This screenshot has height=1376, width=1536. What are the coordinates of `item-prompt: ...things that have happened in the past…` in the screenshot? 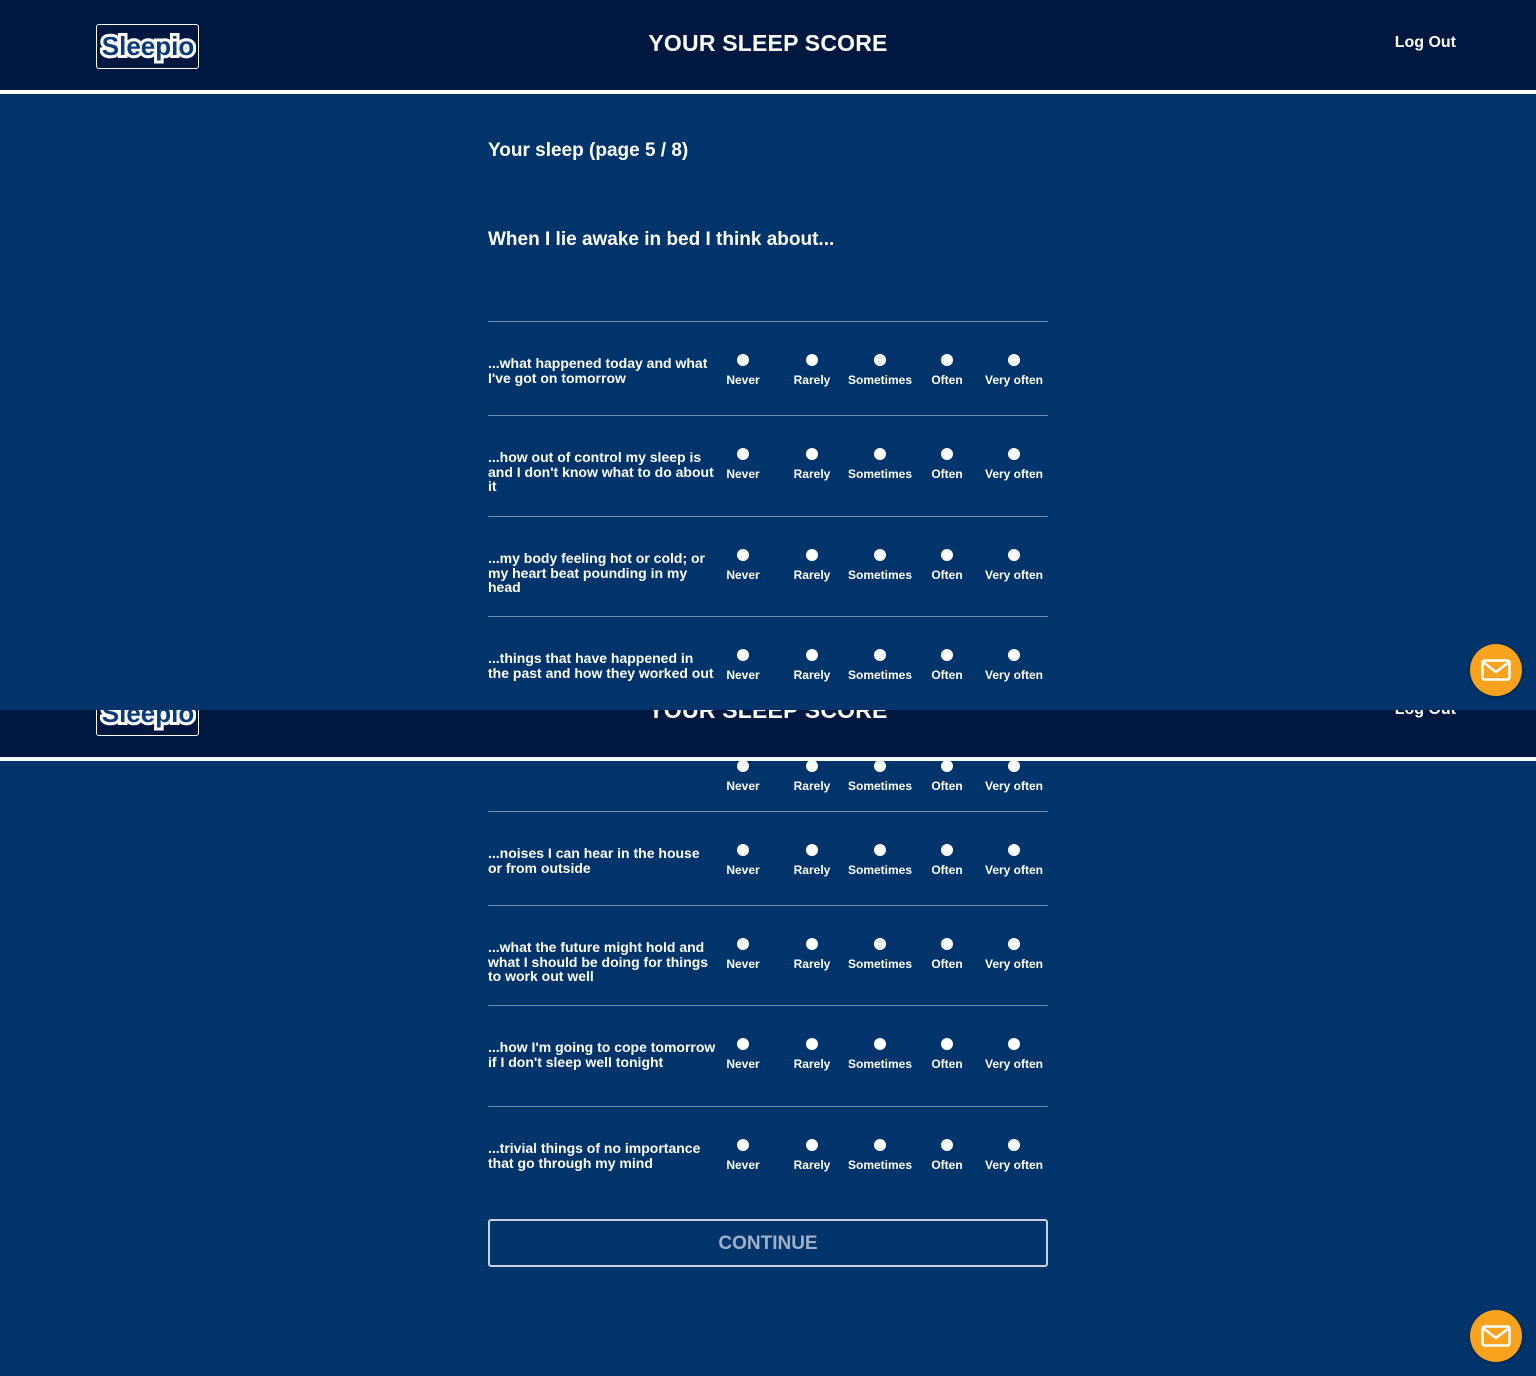 It's located at (601, 665).